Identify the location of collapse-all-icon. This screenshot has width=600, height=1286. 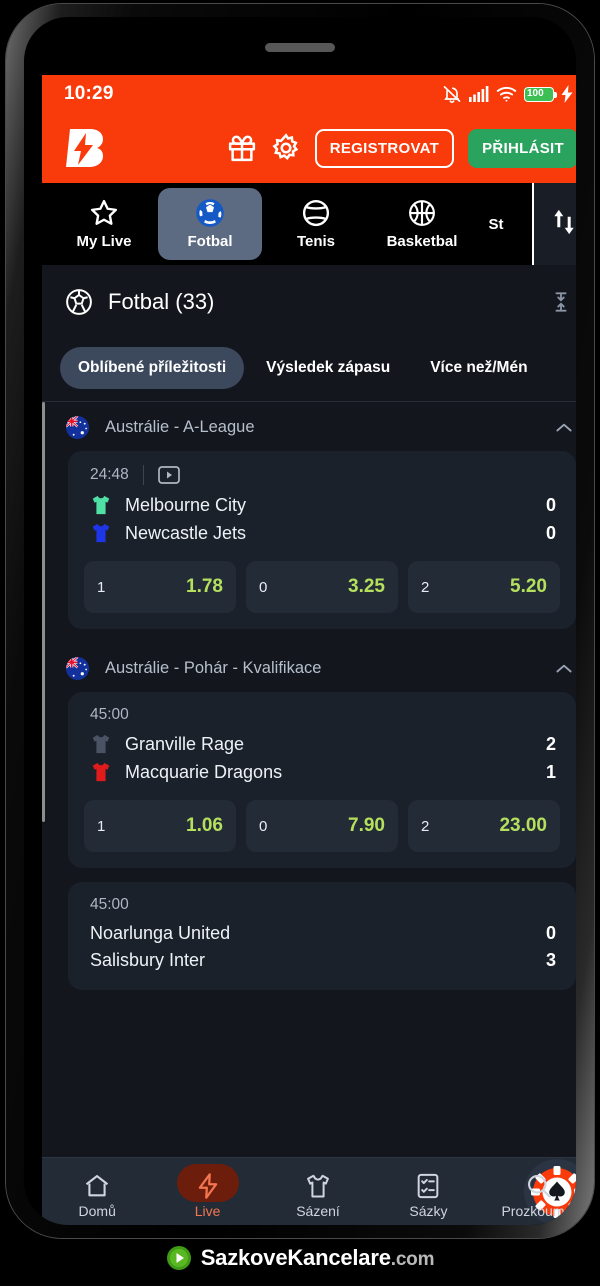
(561, 302).